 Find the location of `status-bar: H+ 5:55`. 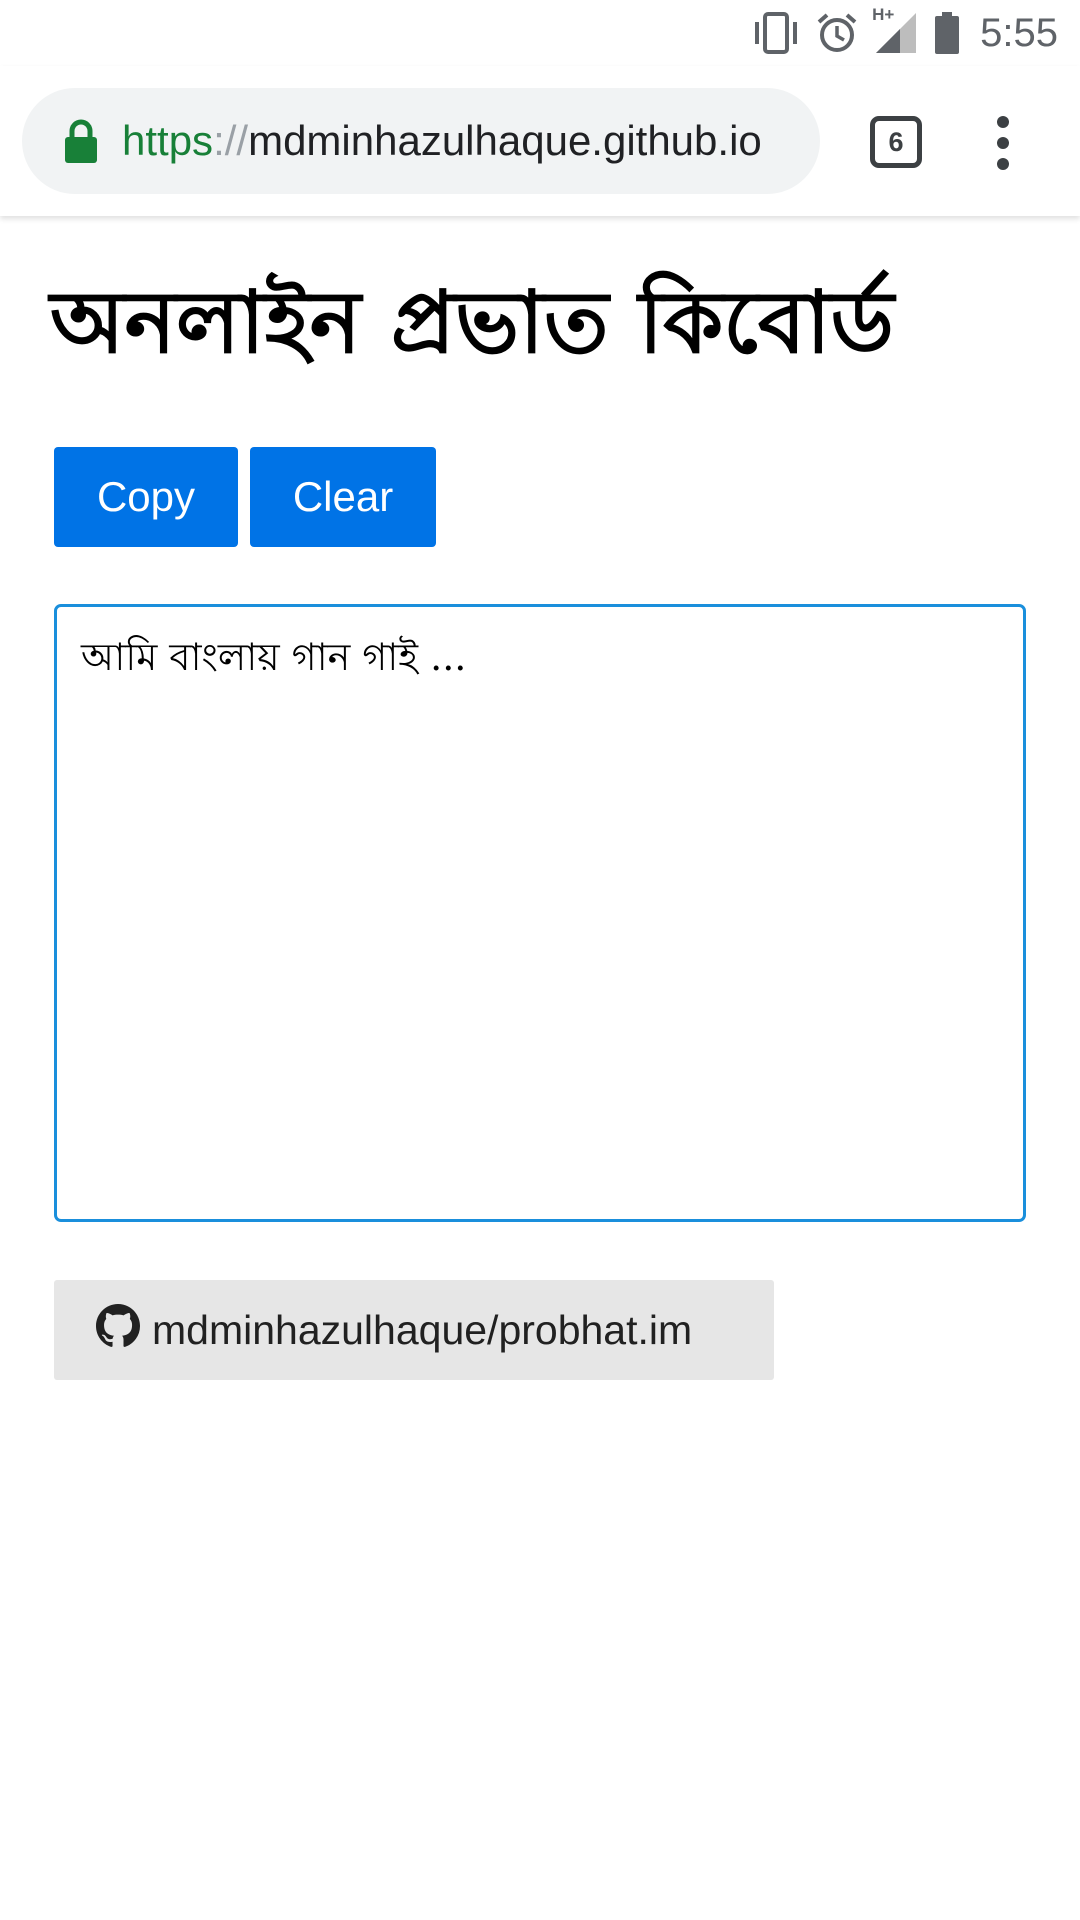

status-bar: H+ 5:55 is located at coordinates (540, 33).